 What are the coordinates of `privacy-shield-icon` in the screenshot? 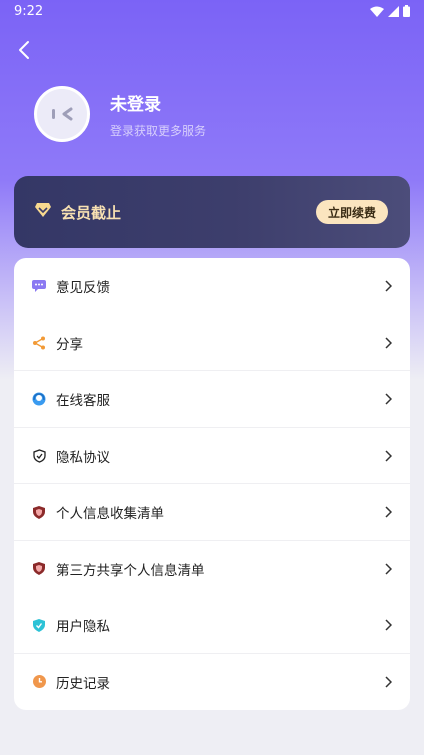 It's located at (39, 456).